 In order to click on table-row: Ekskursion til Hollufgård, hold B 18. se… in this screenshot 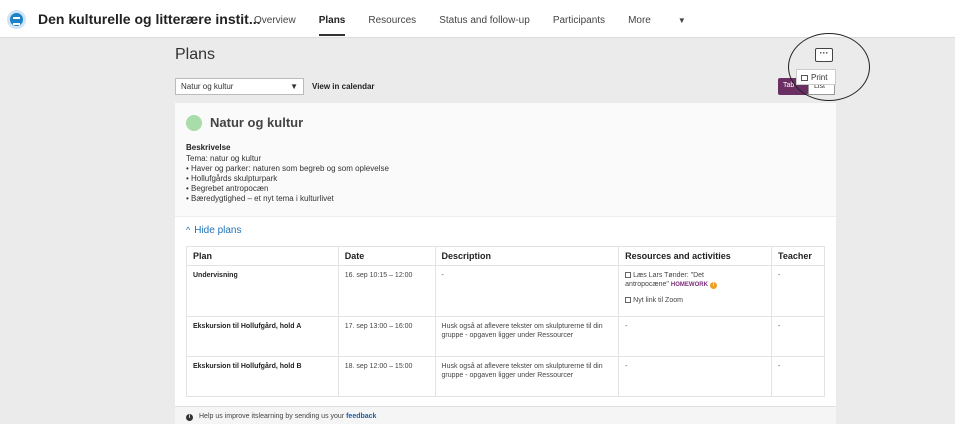, I will do `click(506, 376)`.